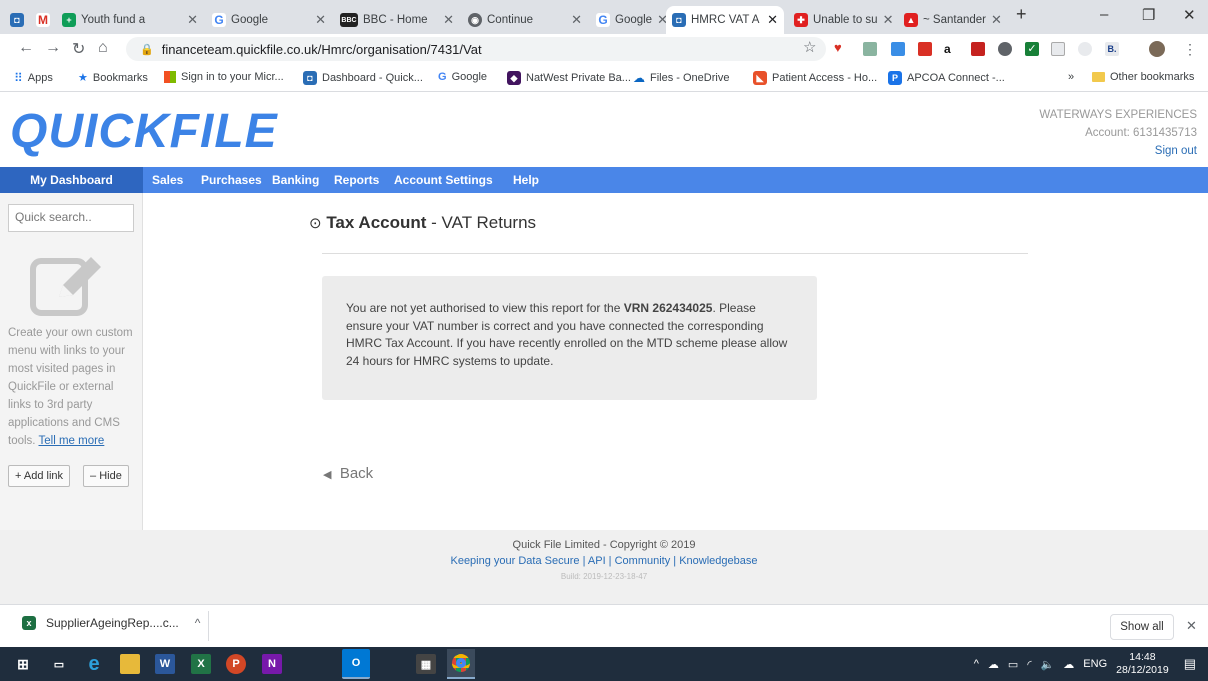 This screenshot has width=1208, height=681. Describe the element at coordinates (643, 561) in the screenshot. I see `footer-link-community: Community` at that location.